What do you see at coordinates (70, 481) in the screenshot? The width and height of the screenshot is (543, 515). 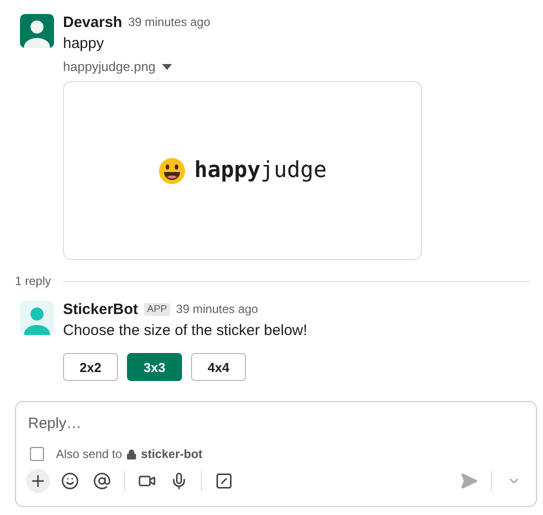 I see `emoji-icon` at bounding box center [70, 481].